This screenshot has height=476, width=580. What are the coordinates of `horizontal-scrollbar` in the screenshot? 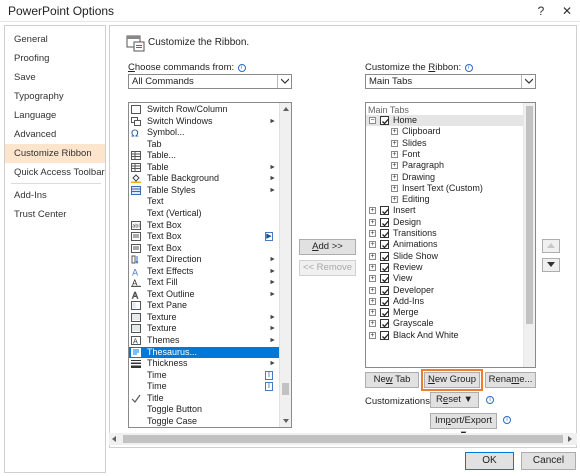 It's located at (343, 439).